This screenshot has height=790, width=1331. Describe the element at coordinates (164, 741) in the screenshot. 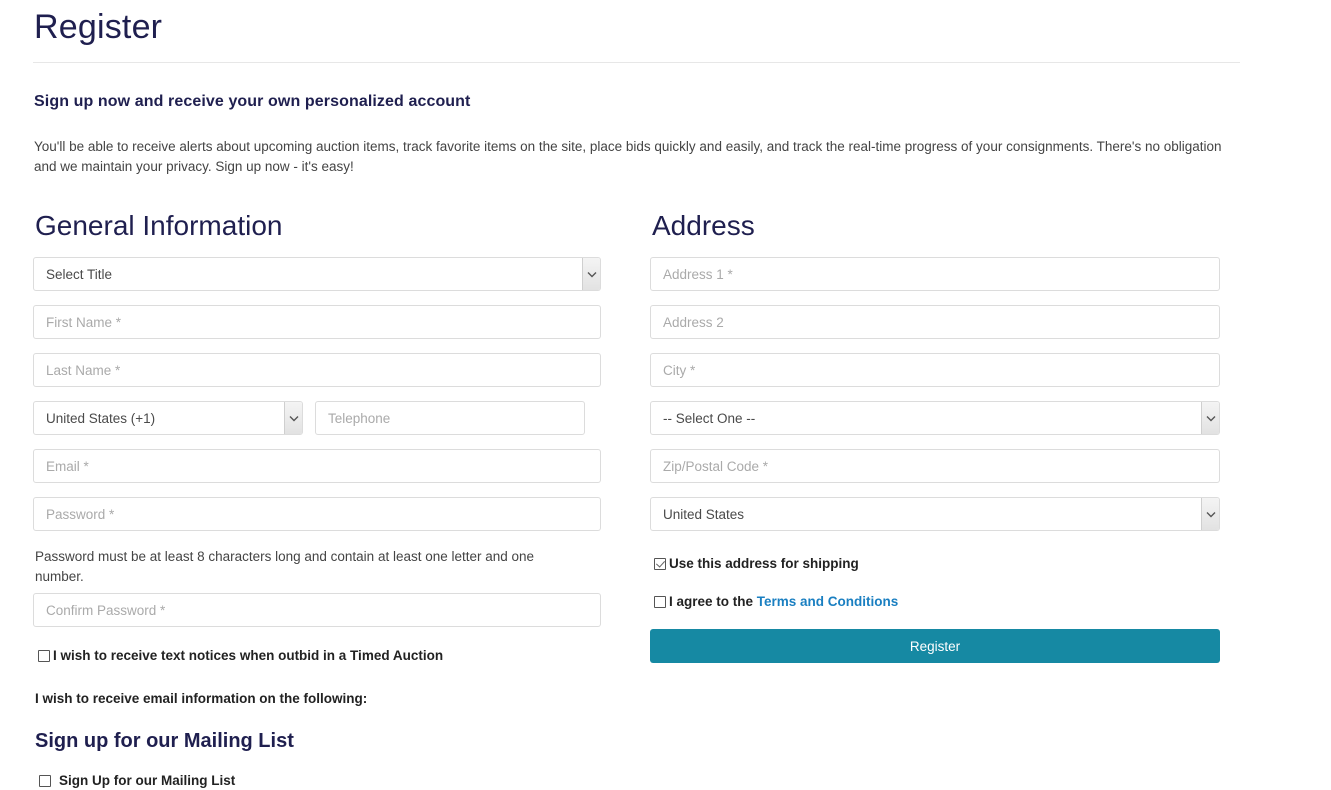

I see `mailing-list-heading: Sign up for our Mailing List` at that location.